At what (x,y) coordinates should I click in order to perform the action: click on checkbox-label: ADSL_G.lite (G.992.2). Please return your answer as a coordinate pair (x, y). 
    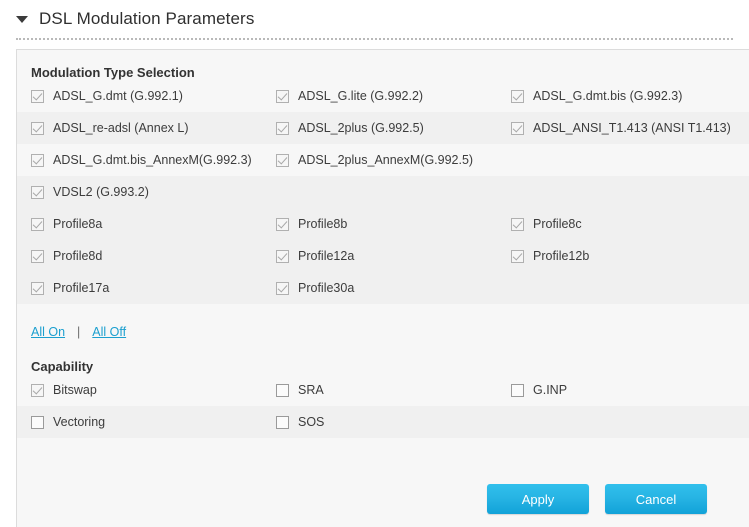
    Looking at the image, I should click on (361, 96).